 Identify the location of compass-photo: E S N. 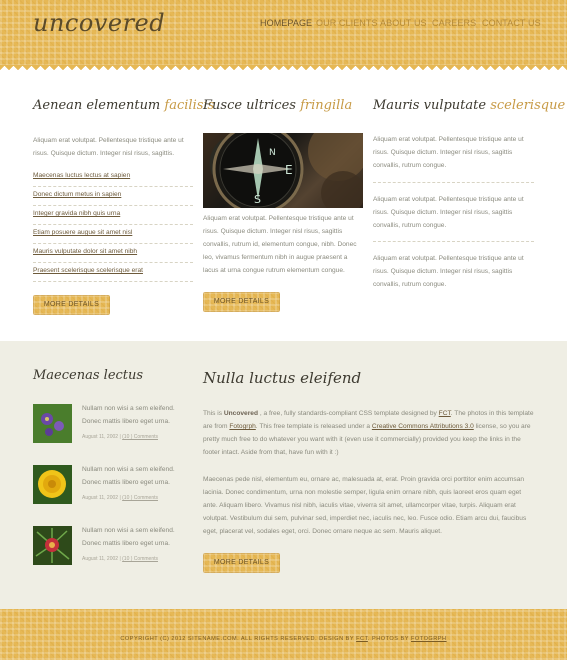
(283, 170).